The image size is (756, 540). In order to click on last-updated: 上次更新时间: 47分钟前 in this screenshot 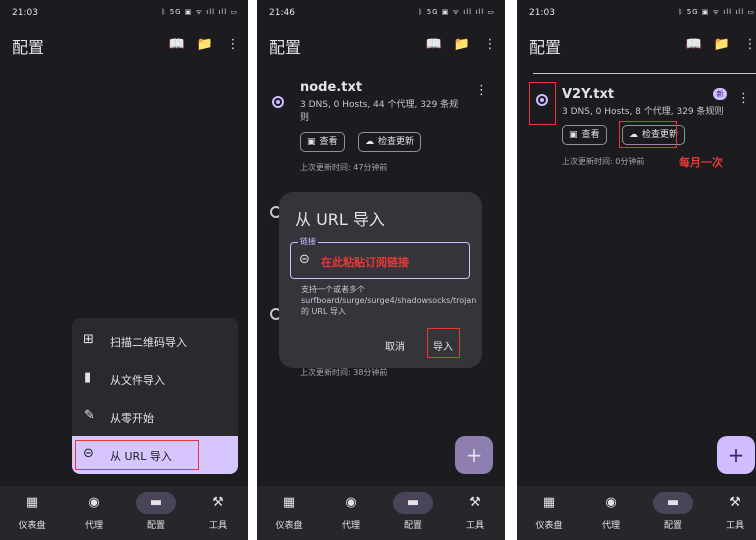, I will do `click(344, 167)`.